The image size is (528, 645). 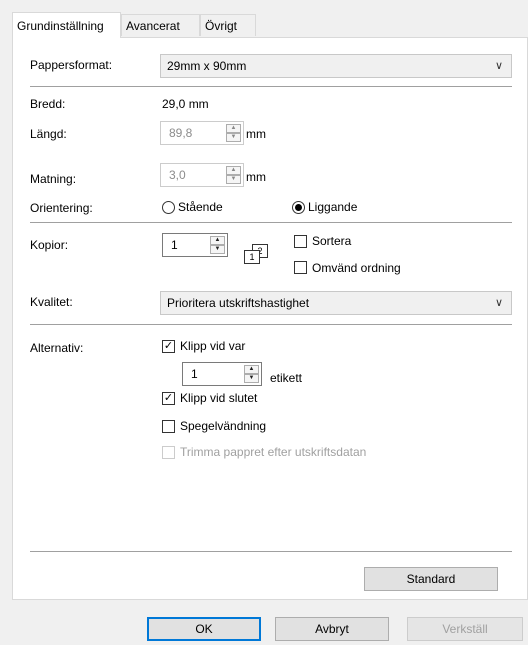 What do you see at coordinates (168, 346) in the screenshot?
I see `cut-every-checkbox: ✓` at bounding box center [168, 346].